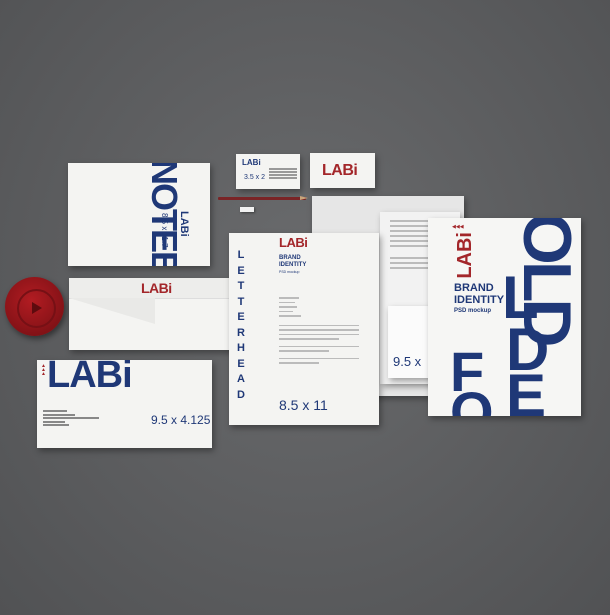  I want to click on envelope-small: LABi, so click(155, 314).